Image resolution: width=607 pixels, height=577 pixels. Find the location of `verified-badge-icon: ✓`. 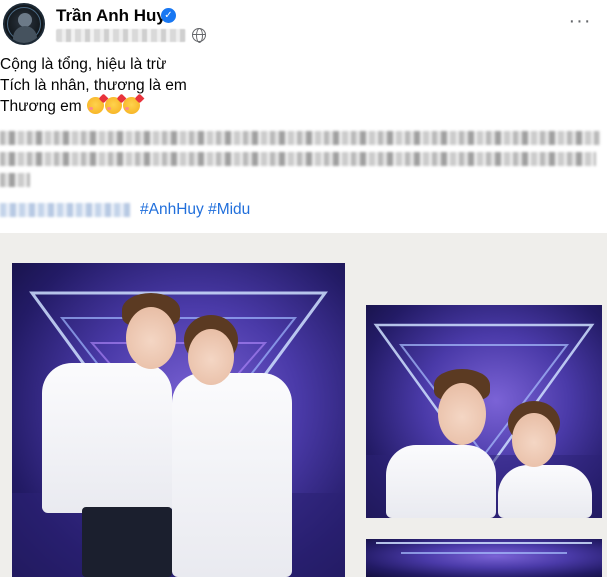

verified-badge-icon: ✓ is located at coordinates (168, 15).